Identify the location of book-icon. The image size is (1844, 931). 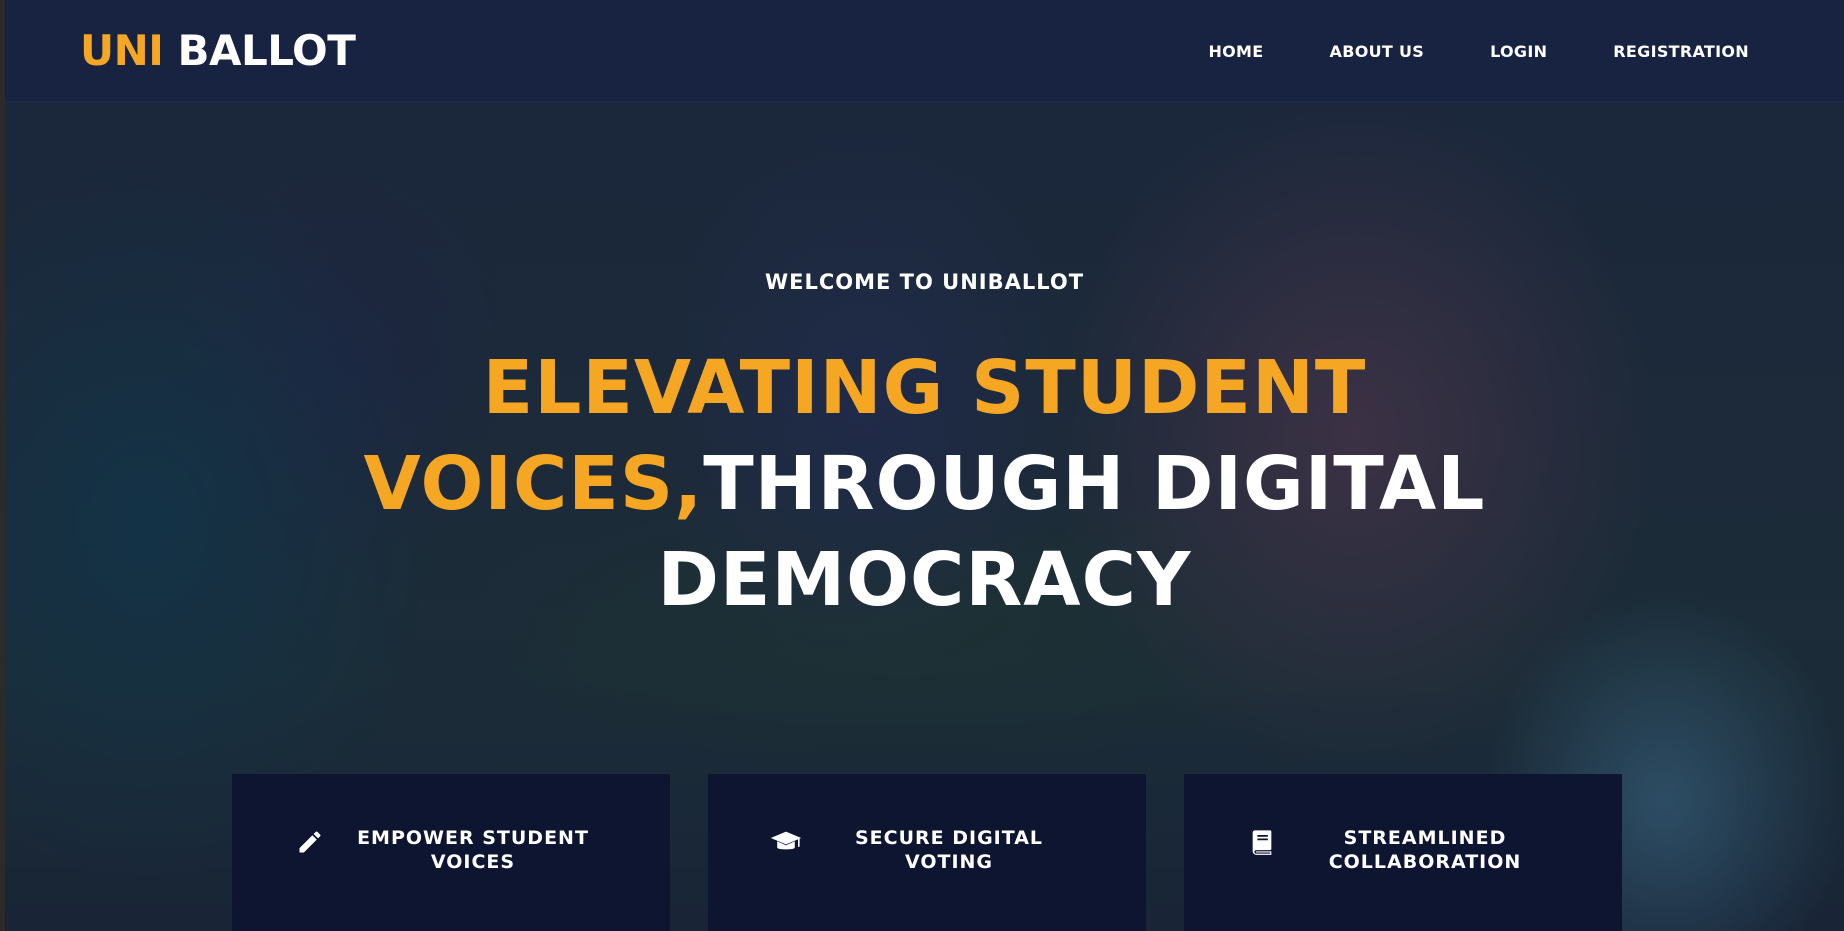
(1262, 842).